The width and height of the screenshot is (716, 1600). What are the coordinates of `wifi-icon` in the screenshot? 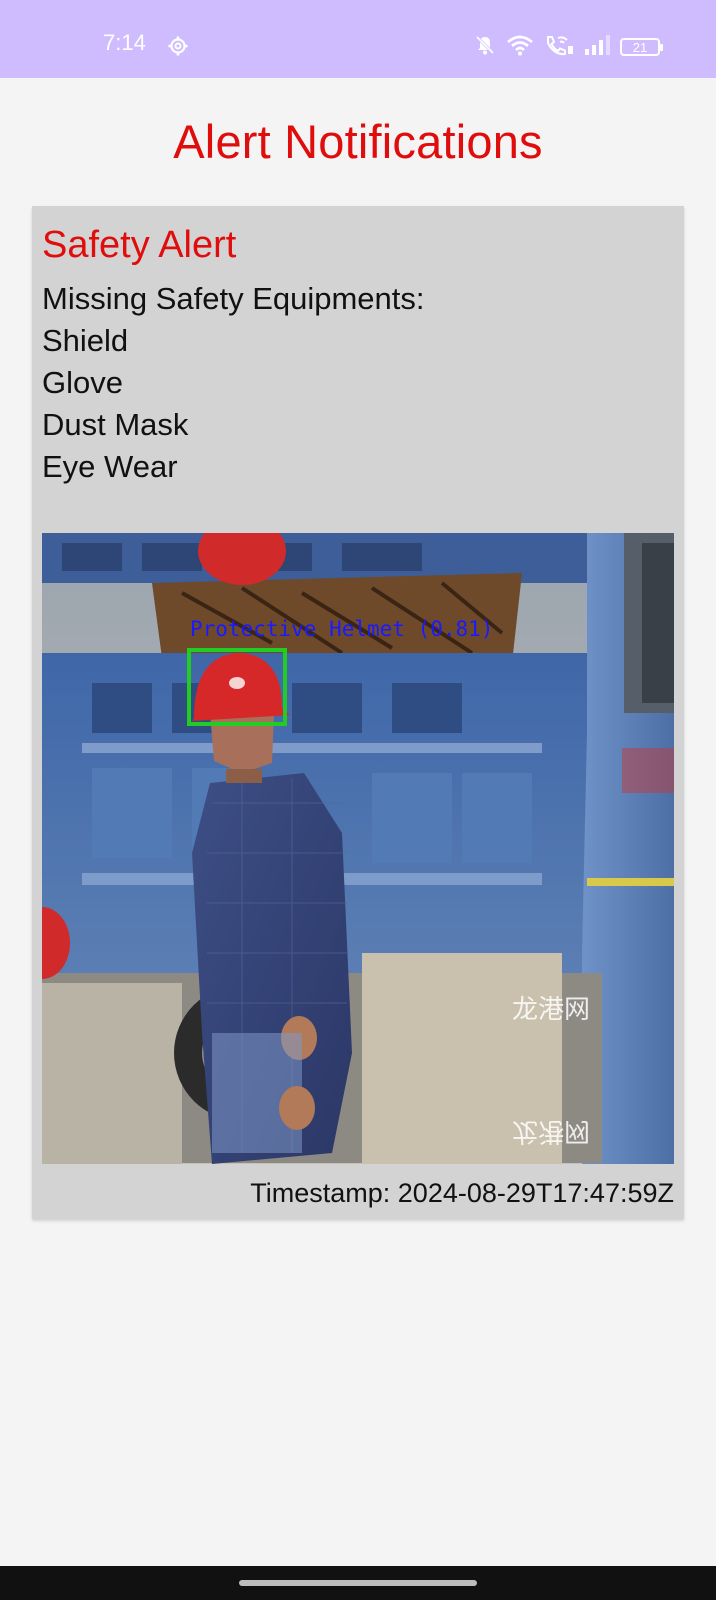 It's located at (520, 47).